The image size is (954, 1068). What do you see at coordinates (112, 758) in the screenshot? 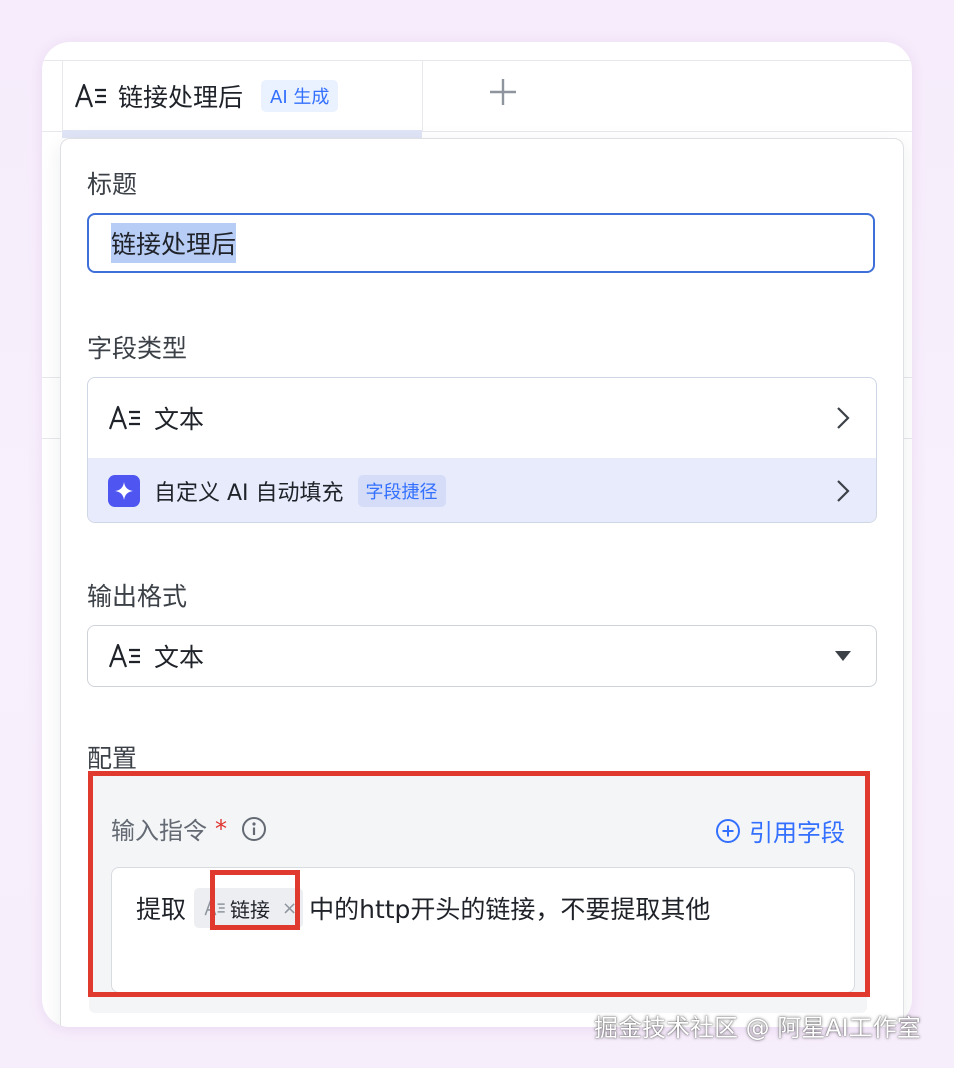
I see `config-label: 配置` at bounding box center [112, 758].